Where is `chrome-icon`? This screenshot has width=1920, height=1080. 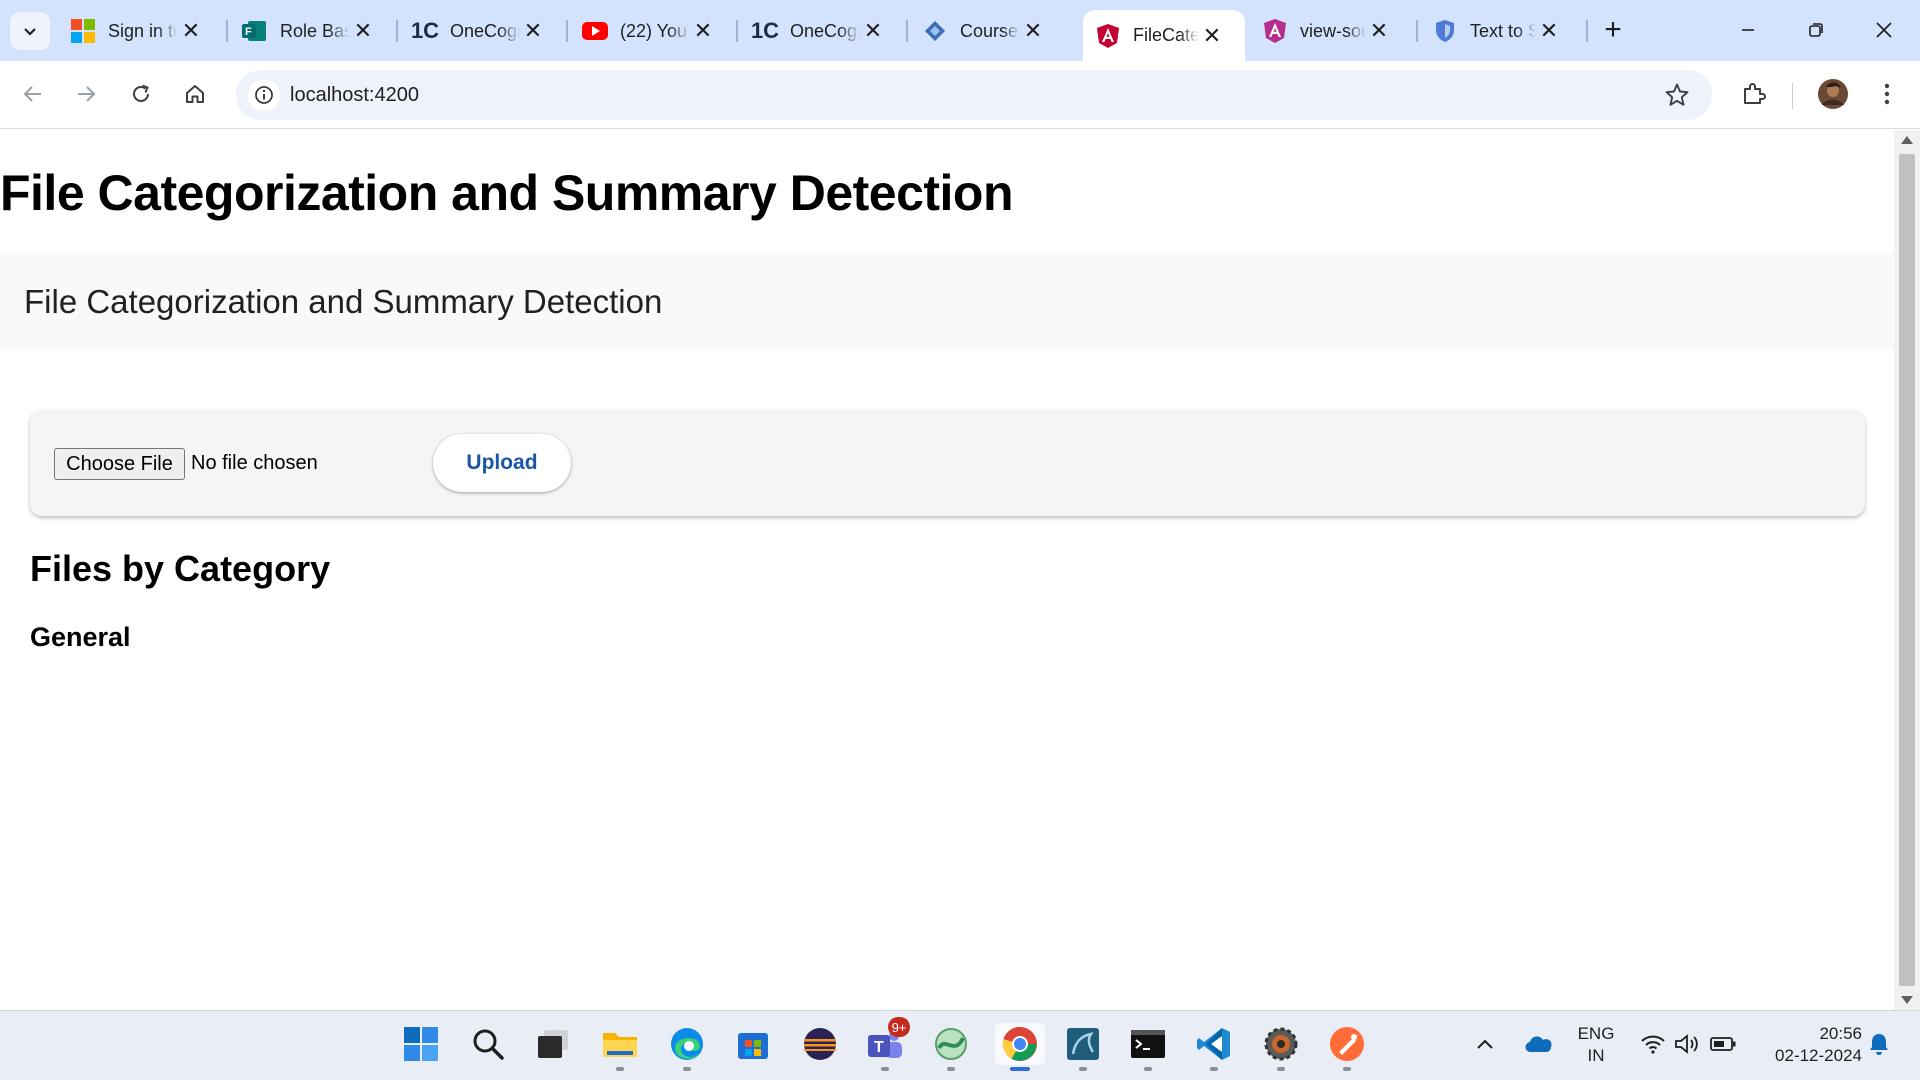
chrome-icon is located at coordinates (1020, 1047).